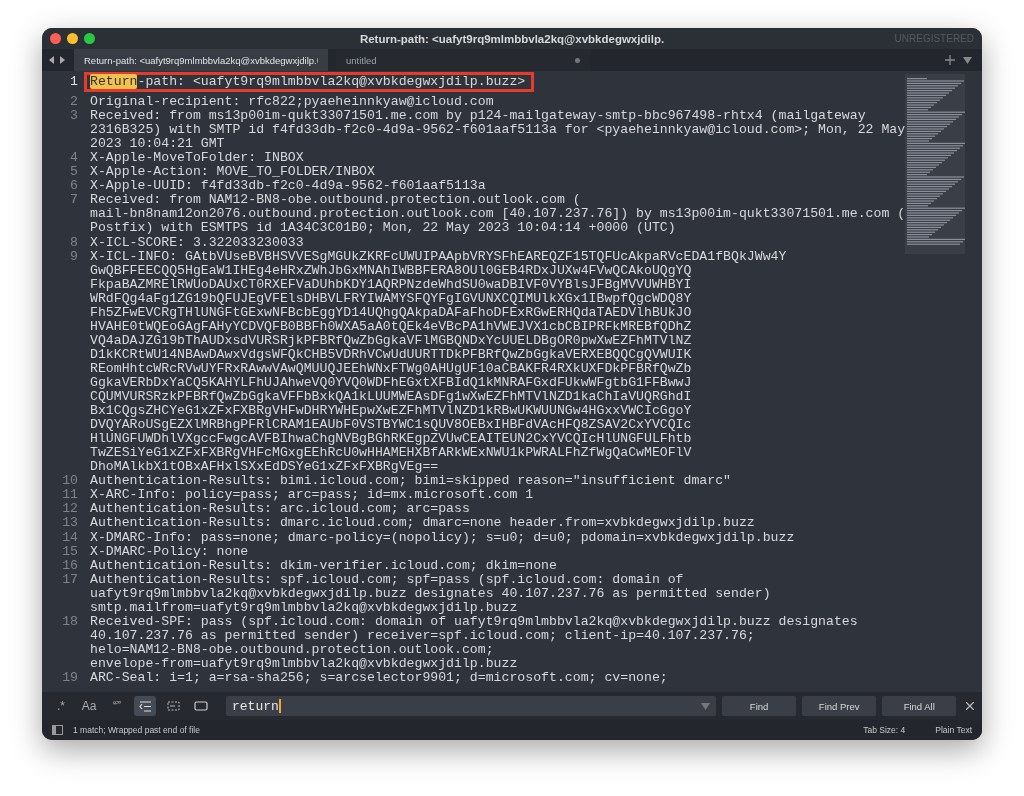 The width and height of the screenshot is (1024, 796). I want to click on code-line: uafyt9rq9mlmbbvla2kq@xvbkdegwxjdilp.buzz designates 40.107.237.76 as permitted sender), so click(430, 593).